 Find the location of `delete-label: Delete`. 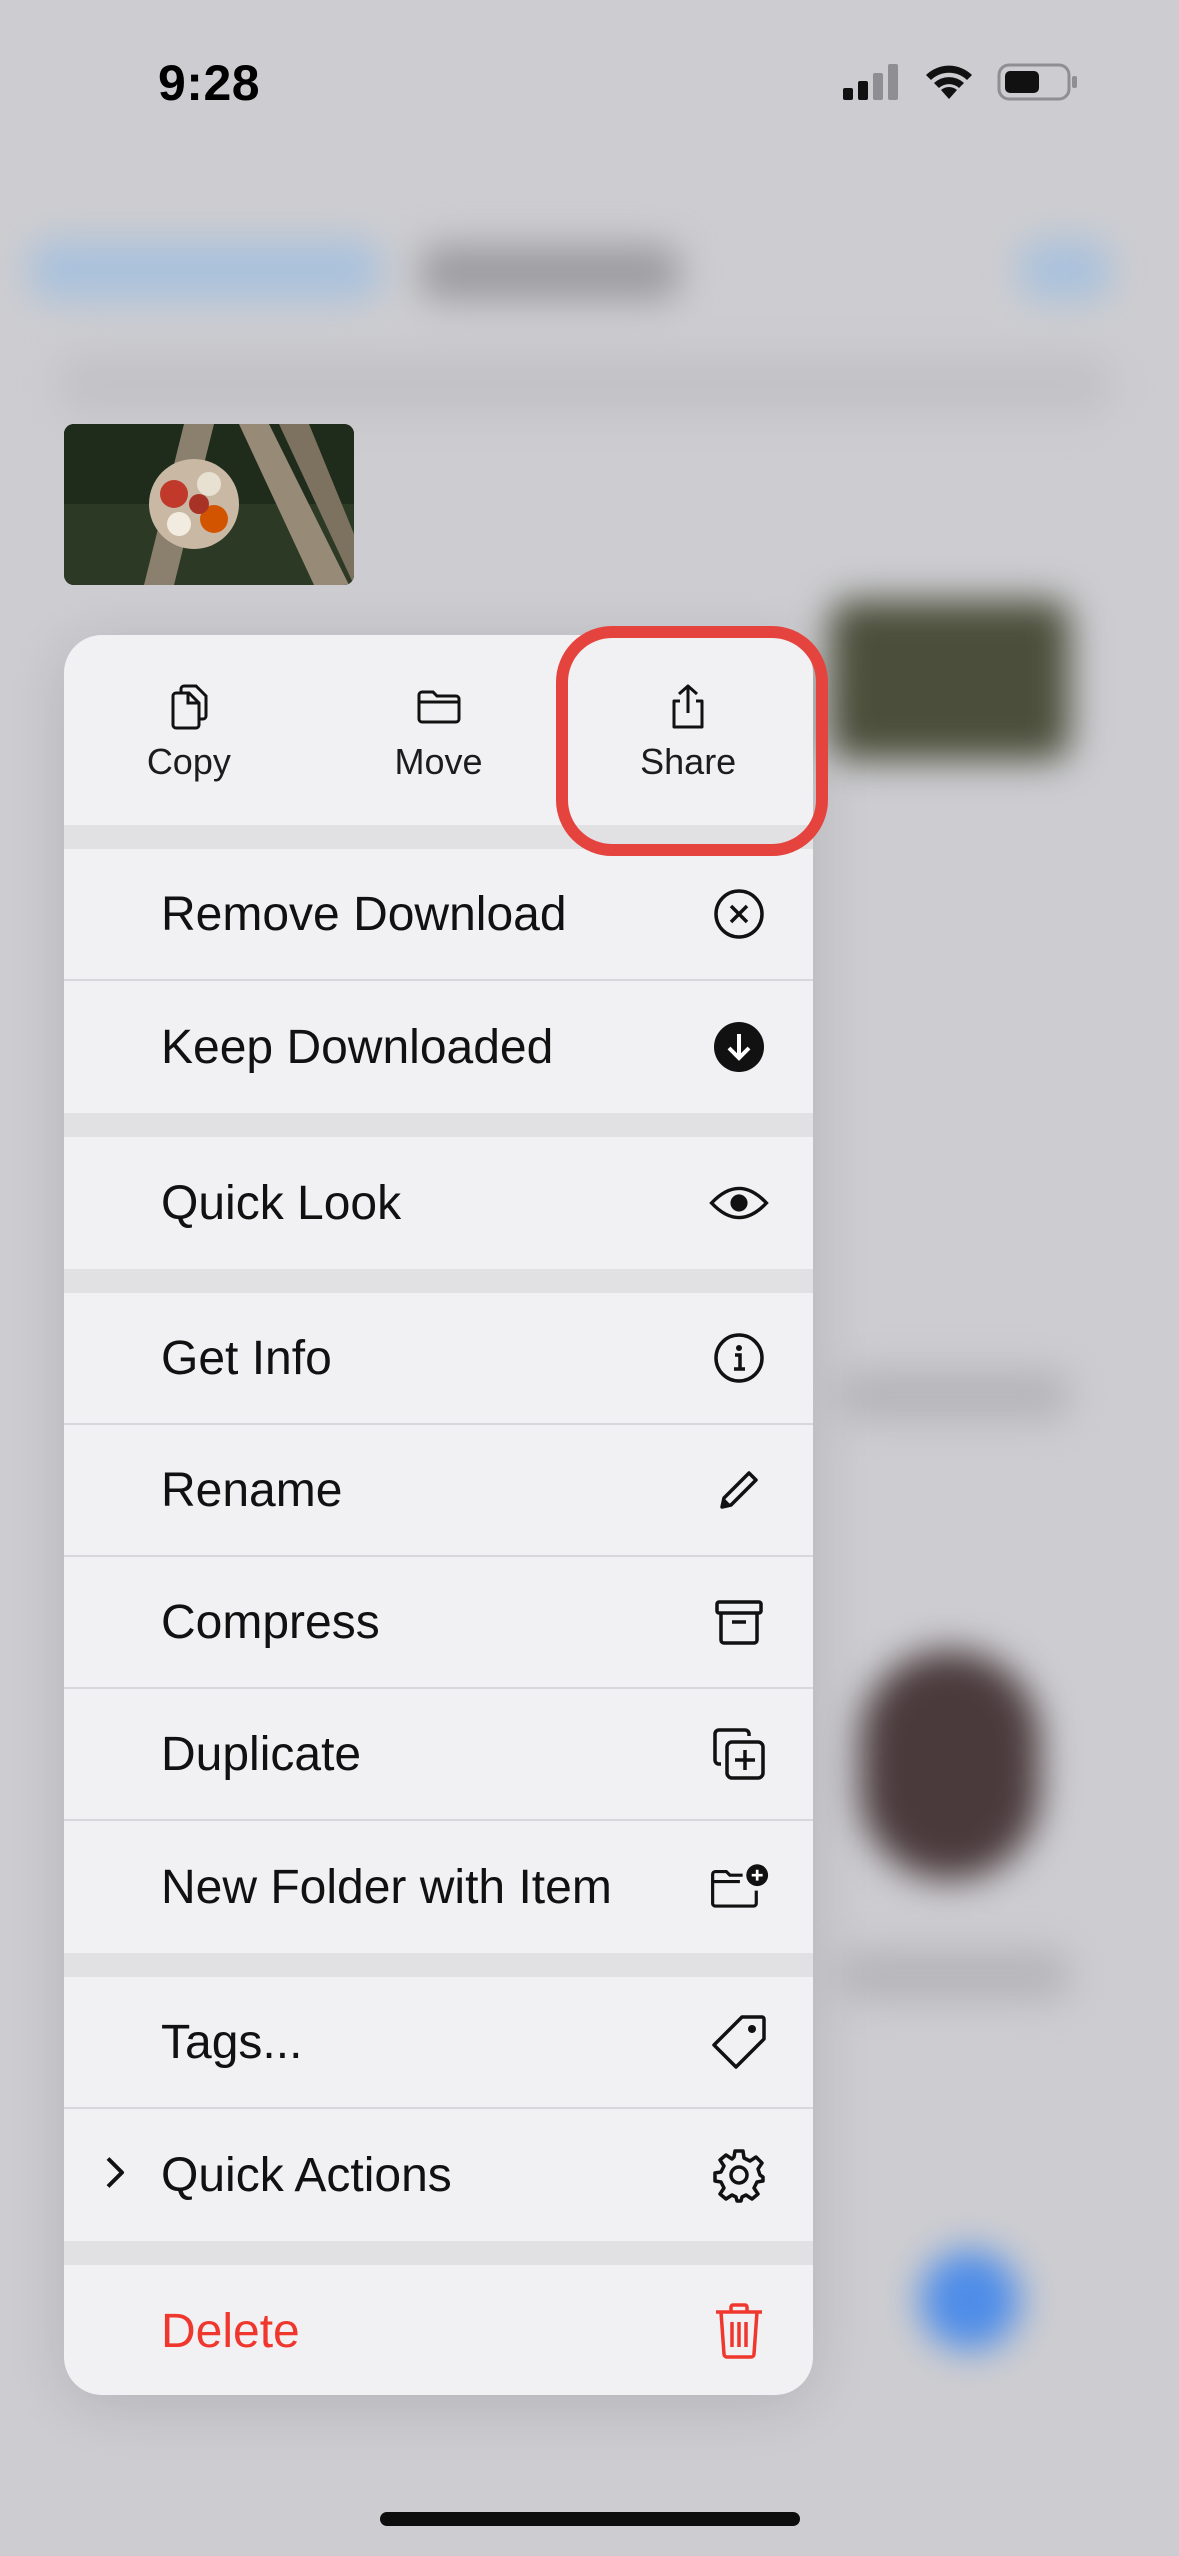

delete-label: Delete is located at coordinates (230, 2331).